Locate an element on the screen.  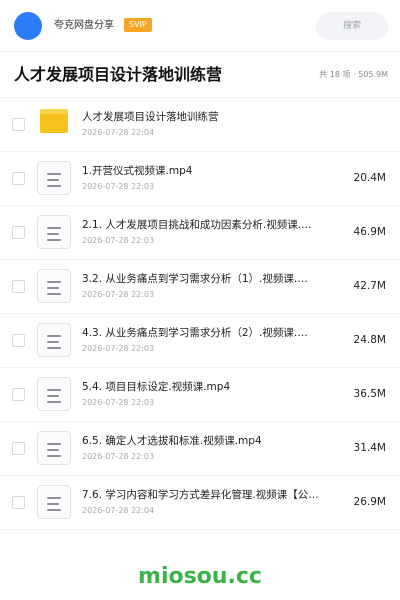
item-summary: 共 18 项 · 505.9M is located at coordinates (353, 74).